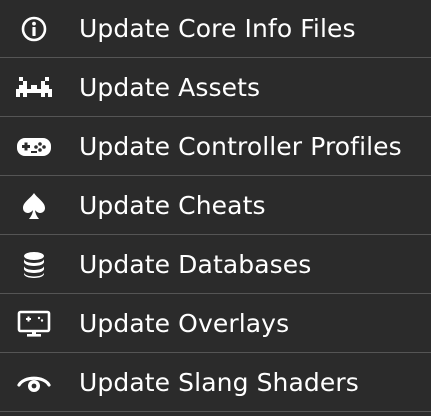 The height and width of the screenshot is (416, 431). Describe the element at coordinates (34, 88) in the screenshot. I see `space-invader-icon` at that location.